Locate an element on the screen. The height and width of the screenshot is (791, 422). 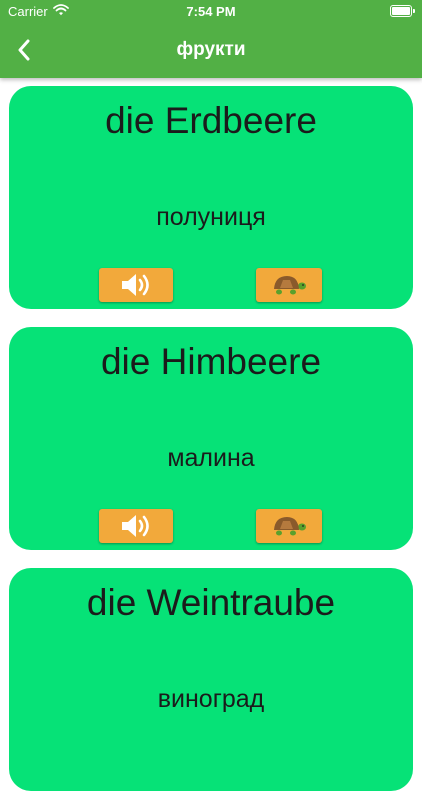
translation: полуниця is located at coordinates (211, 217).